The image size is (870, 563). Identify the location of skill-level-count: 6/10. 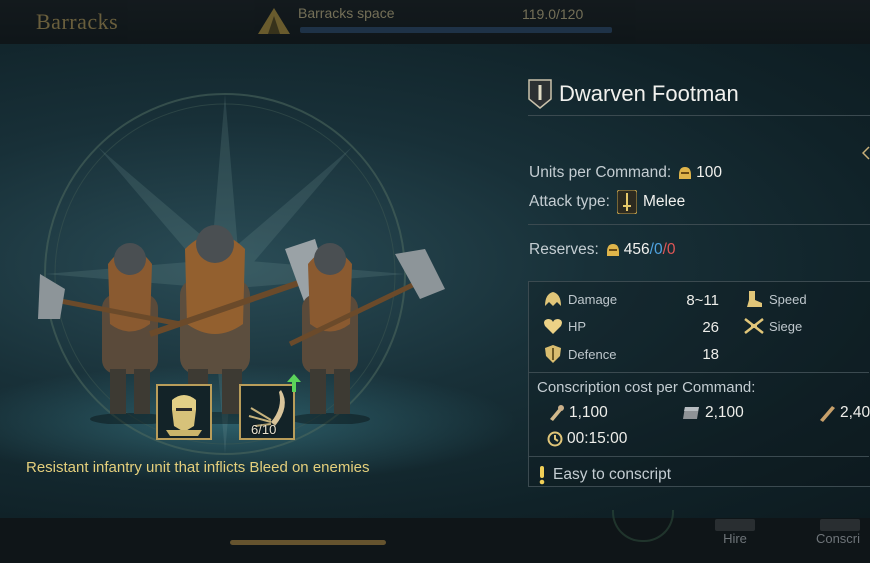
(264, 429).